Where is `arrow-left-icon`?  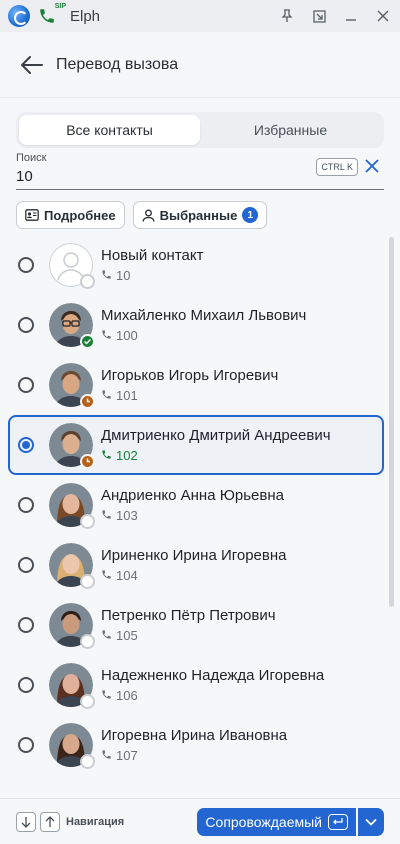
arrow-left-icon is located at coordinates (32, 64).